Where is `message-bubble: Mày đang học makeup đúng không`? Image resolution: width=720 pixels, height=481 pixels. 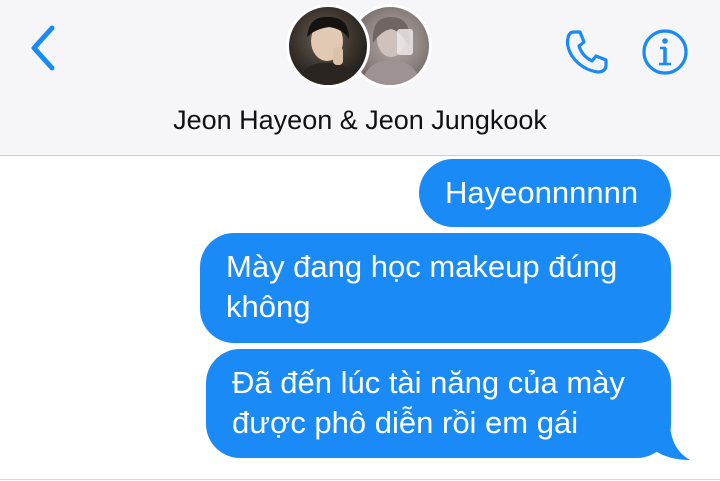 message-bubble: Mày đang học makeup đúng không is located at coordinates (435, 288).